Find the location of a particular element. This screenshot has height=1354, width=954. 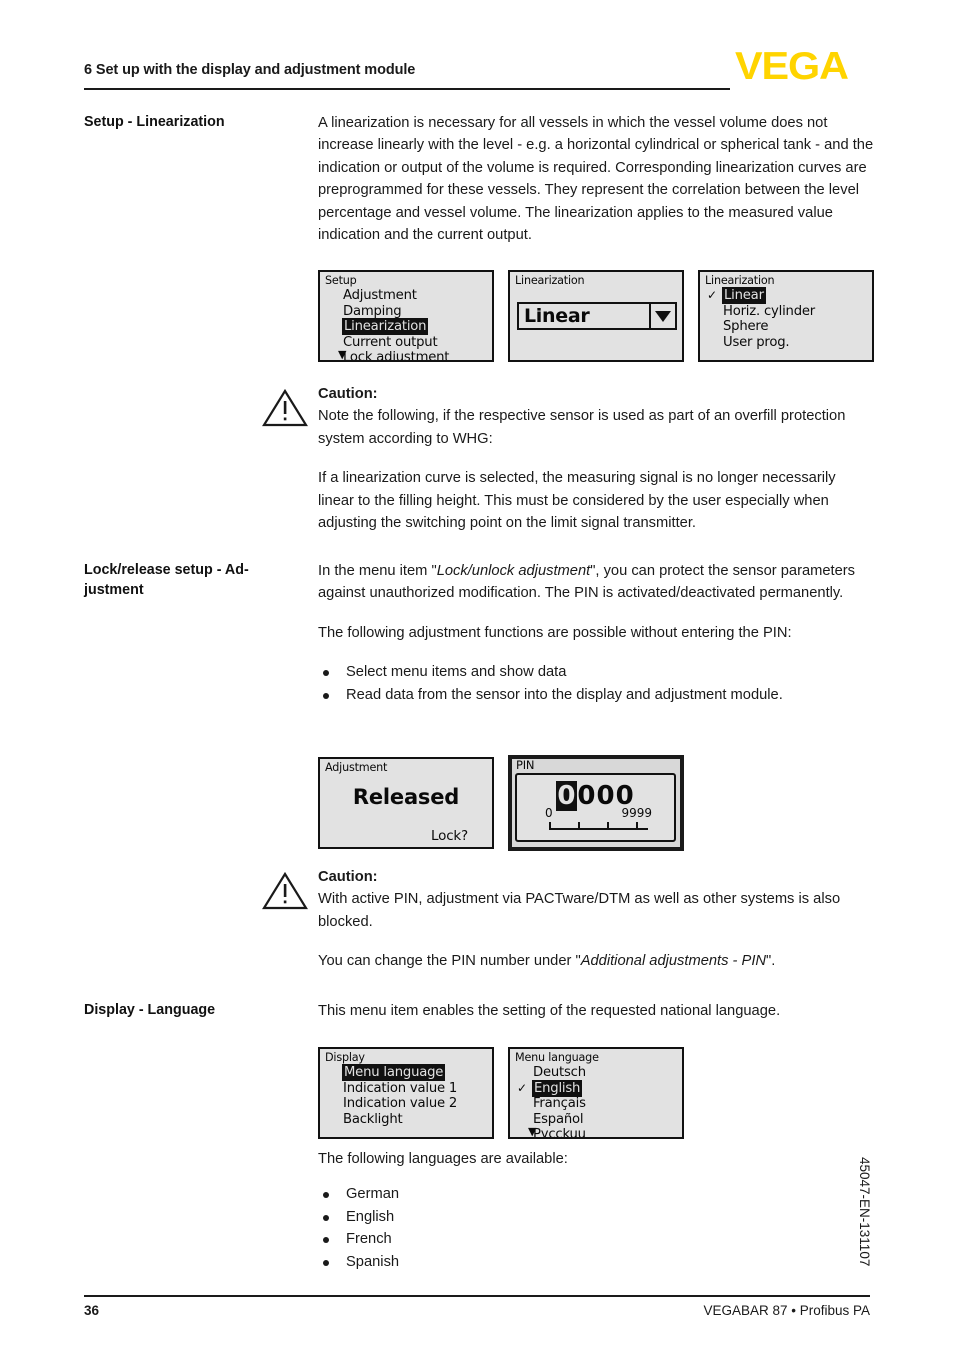

pin-range-scale: 0 9999 is located at coordinates (598, 819).